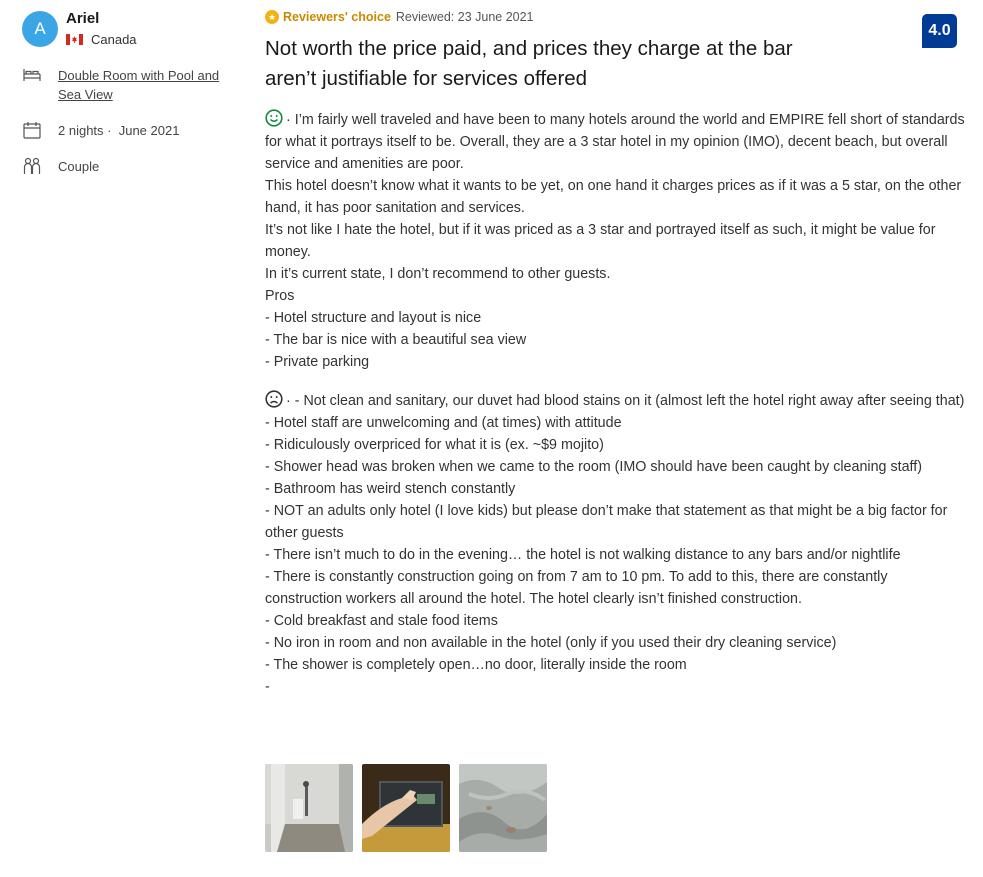  What do you see at coordinates (274, 118) in the screenshot?
I see `smile-icon` at bounding box center [274, 118].